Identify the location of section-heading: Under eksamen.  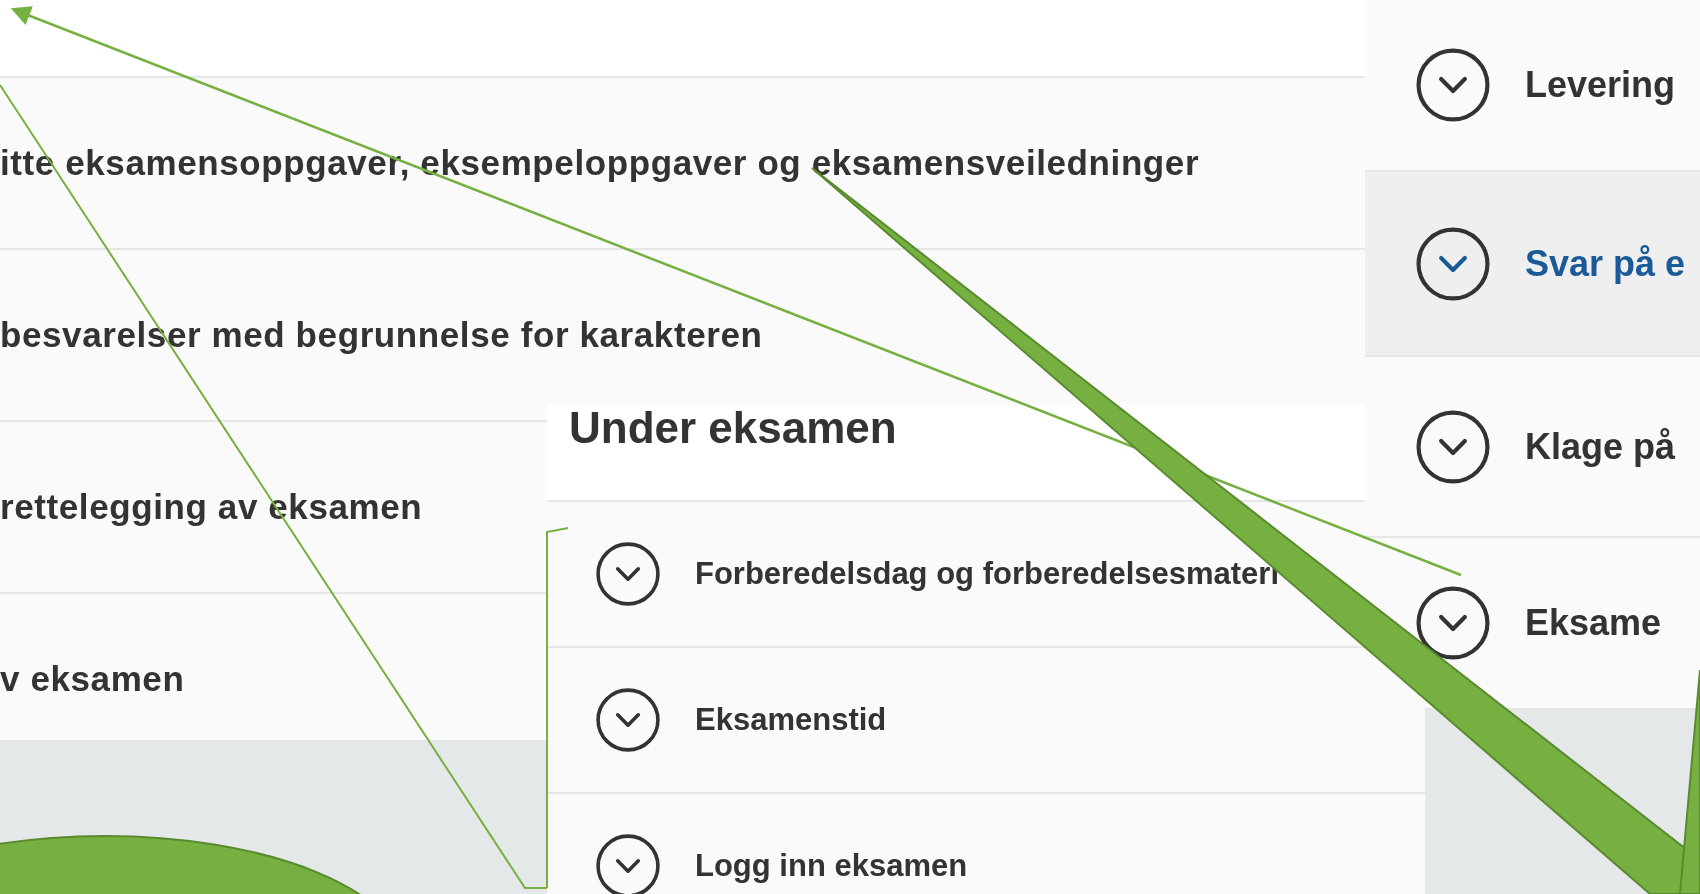
(733, 428).